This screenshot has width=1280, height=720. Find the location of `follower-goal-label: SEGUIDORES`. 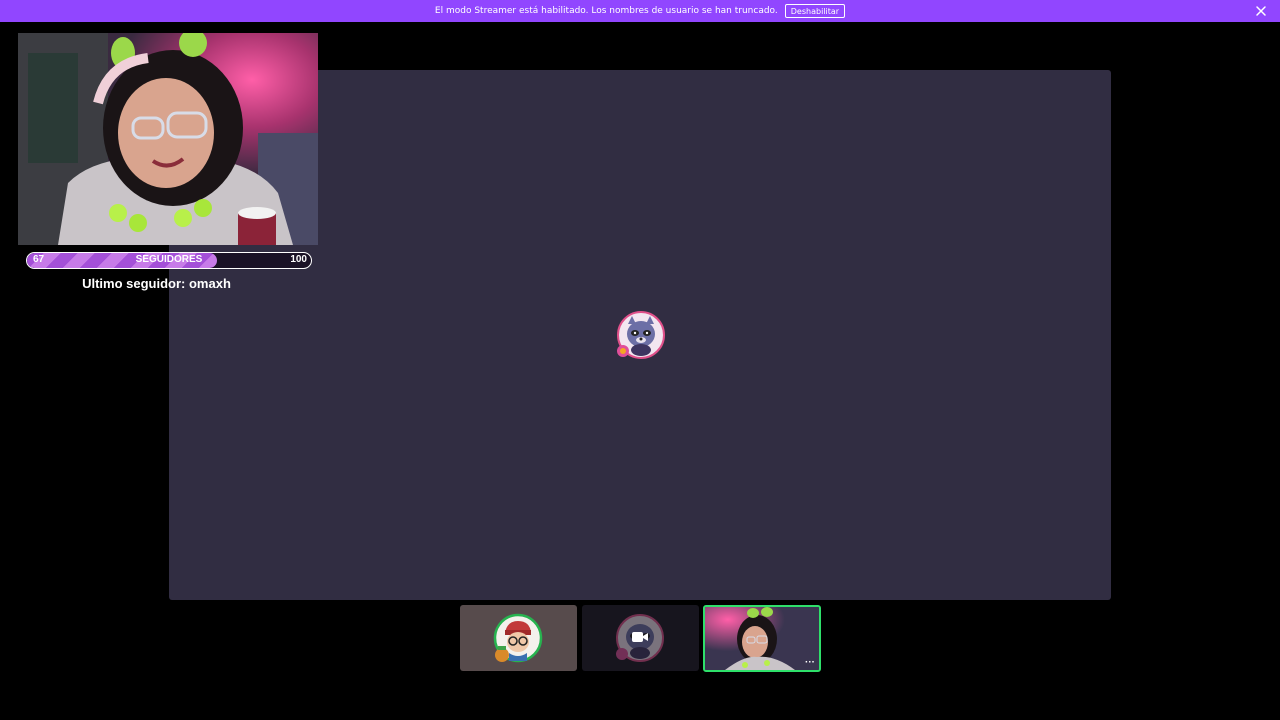

follower-goal-label: SEGUIDORES is located at coordinates (169, 259).